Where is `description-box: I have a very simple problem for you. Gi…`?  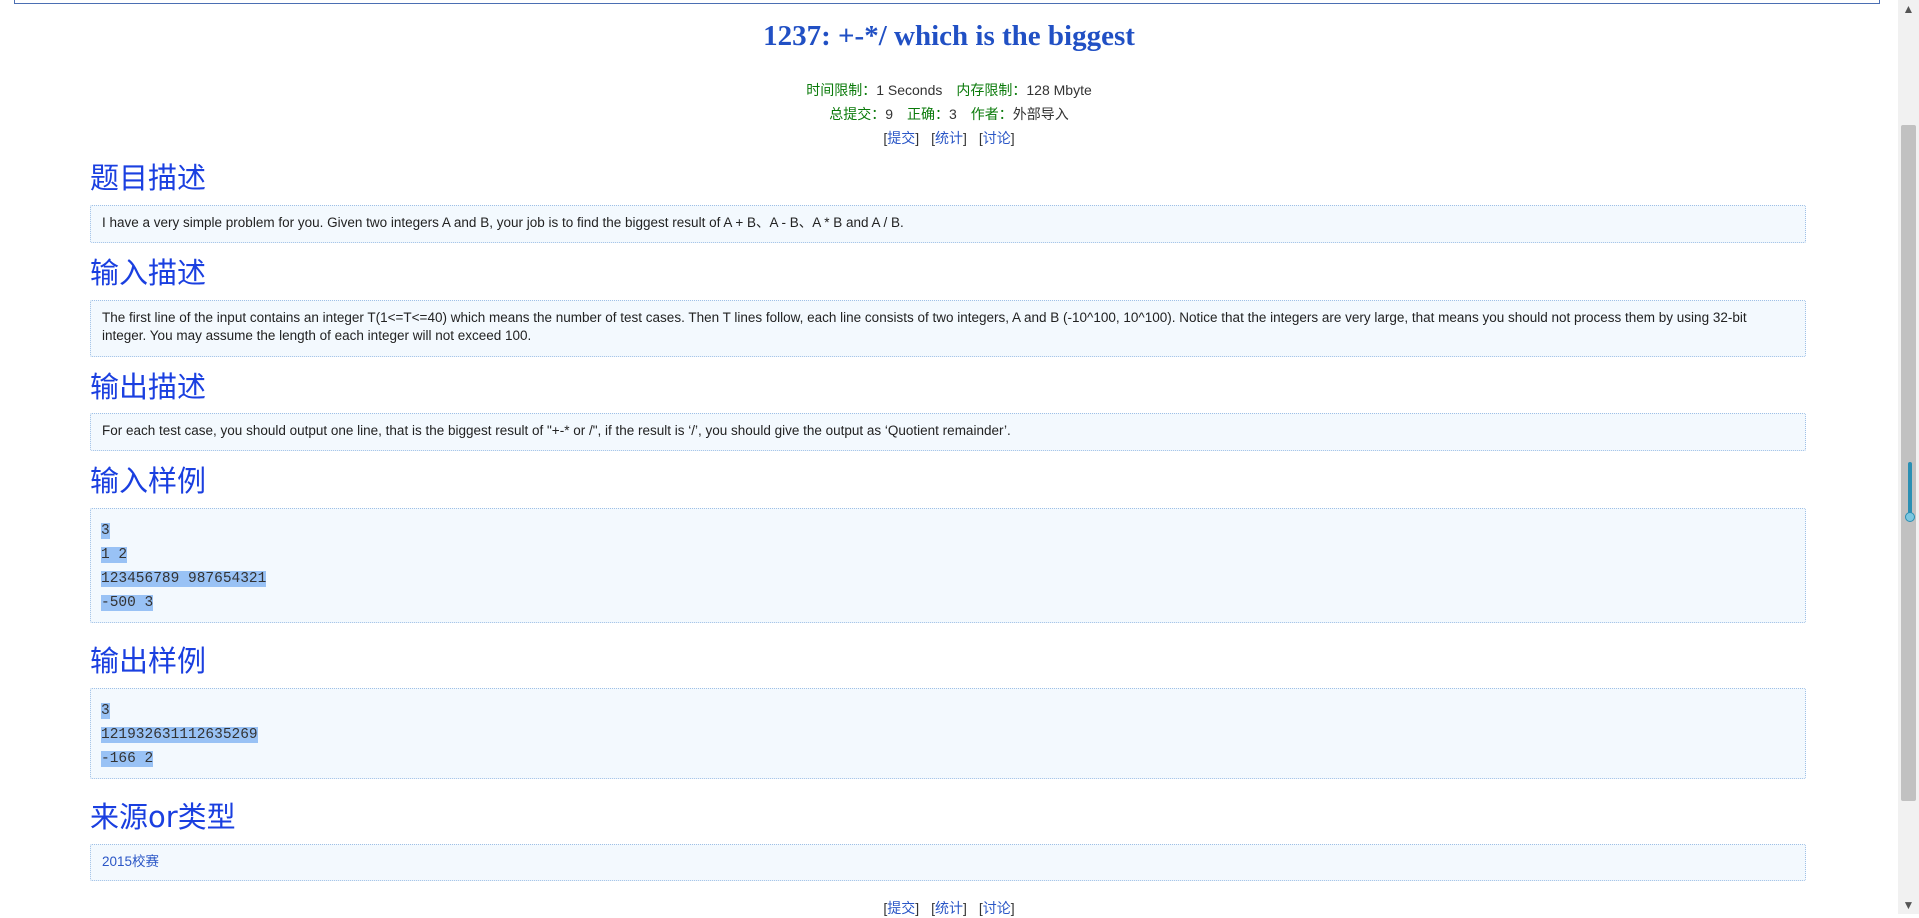
description-box: I have a very simple problem for you. Gi… is located at coordinates (948, 224).